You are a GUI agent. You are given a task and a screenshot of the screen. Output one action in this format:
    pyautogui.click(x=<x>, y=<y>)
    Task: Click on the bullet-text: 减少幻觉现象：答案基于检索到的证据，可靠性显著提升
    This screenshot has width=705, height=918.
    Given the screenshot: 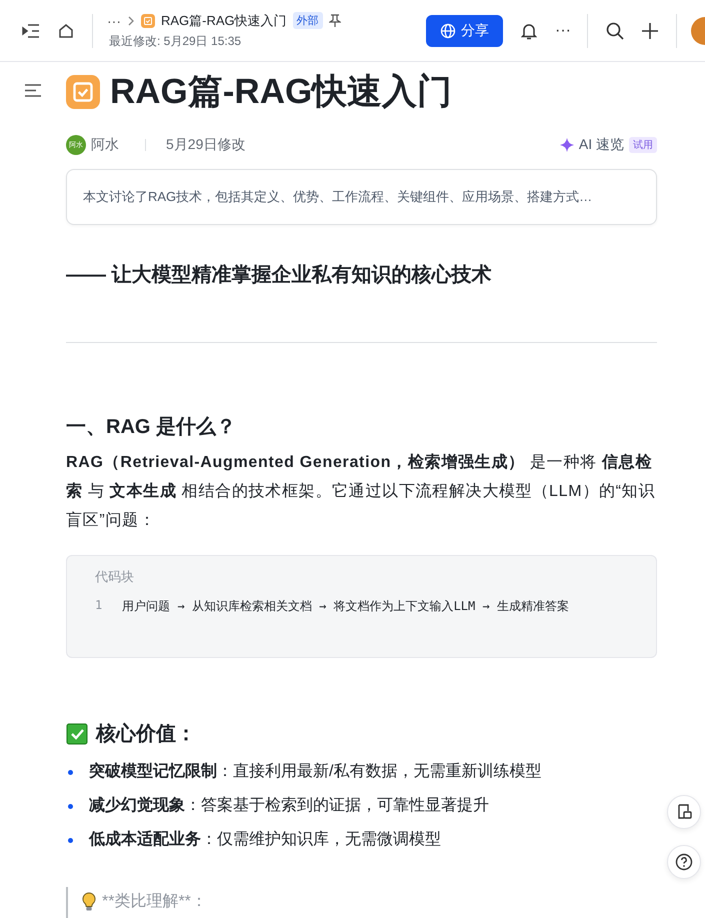 What is the action you would take?
    pyautogui.click(x=289, y=805)
    